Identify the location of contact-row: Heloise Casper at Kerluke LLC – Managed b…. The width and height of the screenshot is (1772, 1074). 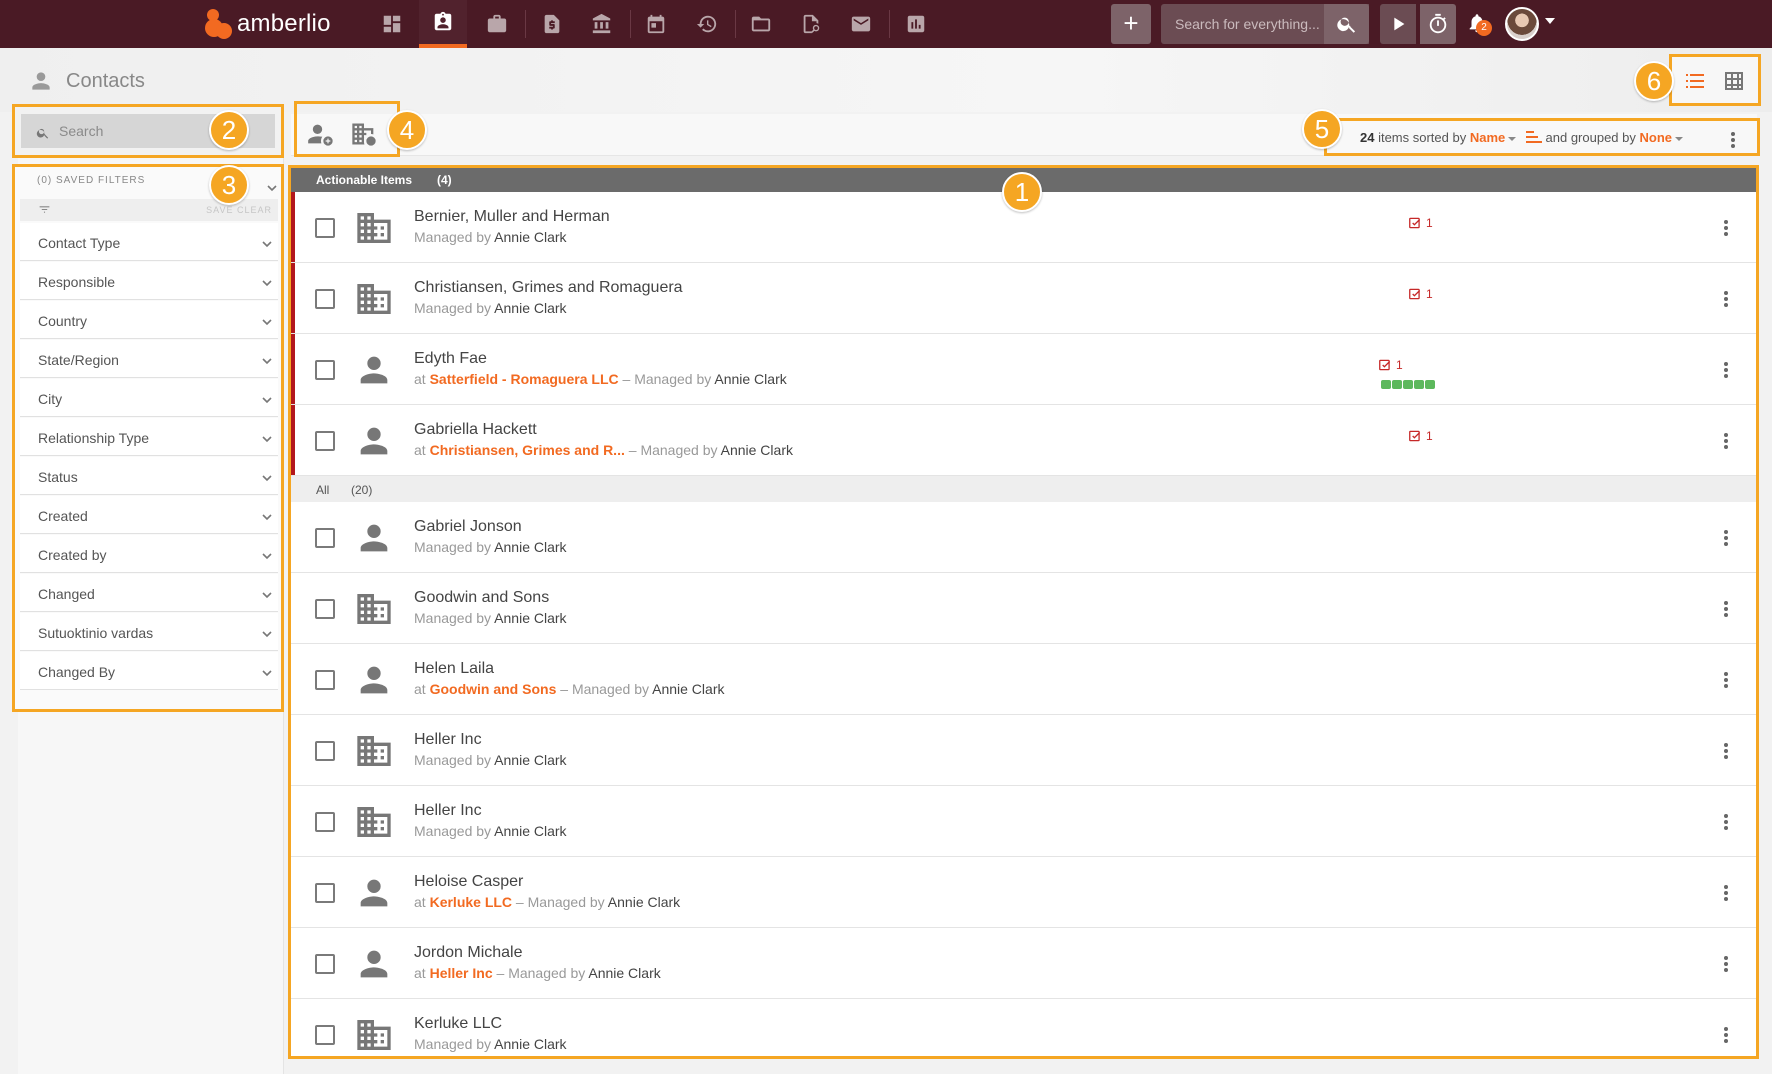
(1023, 892).